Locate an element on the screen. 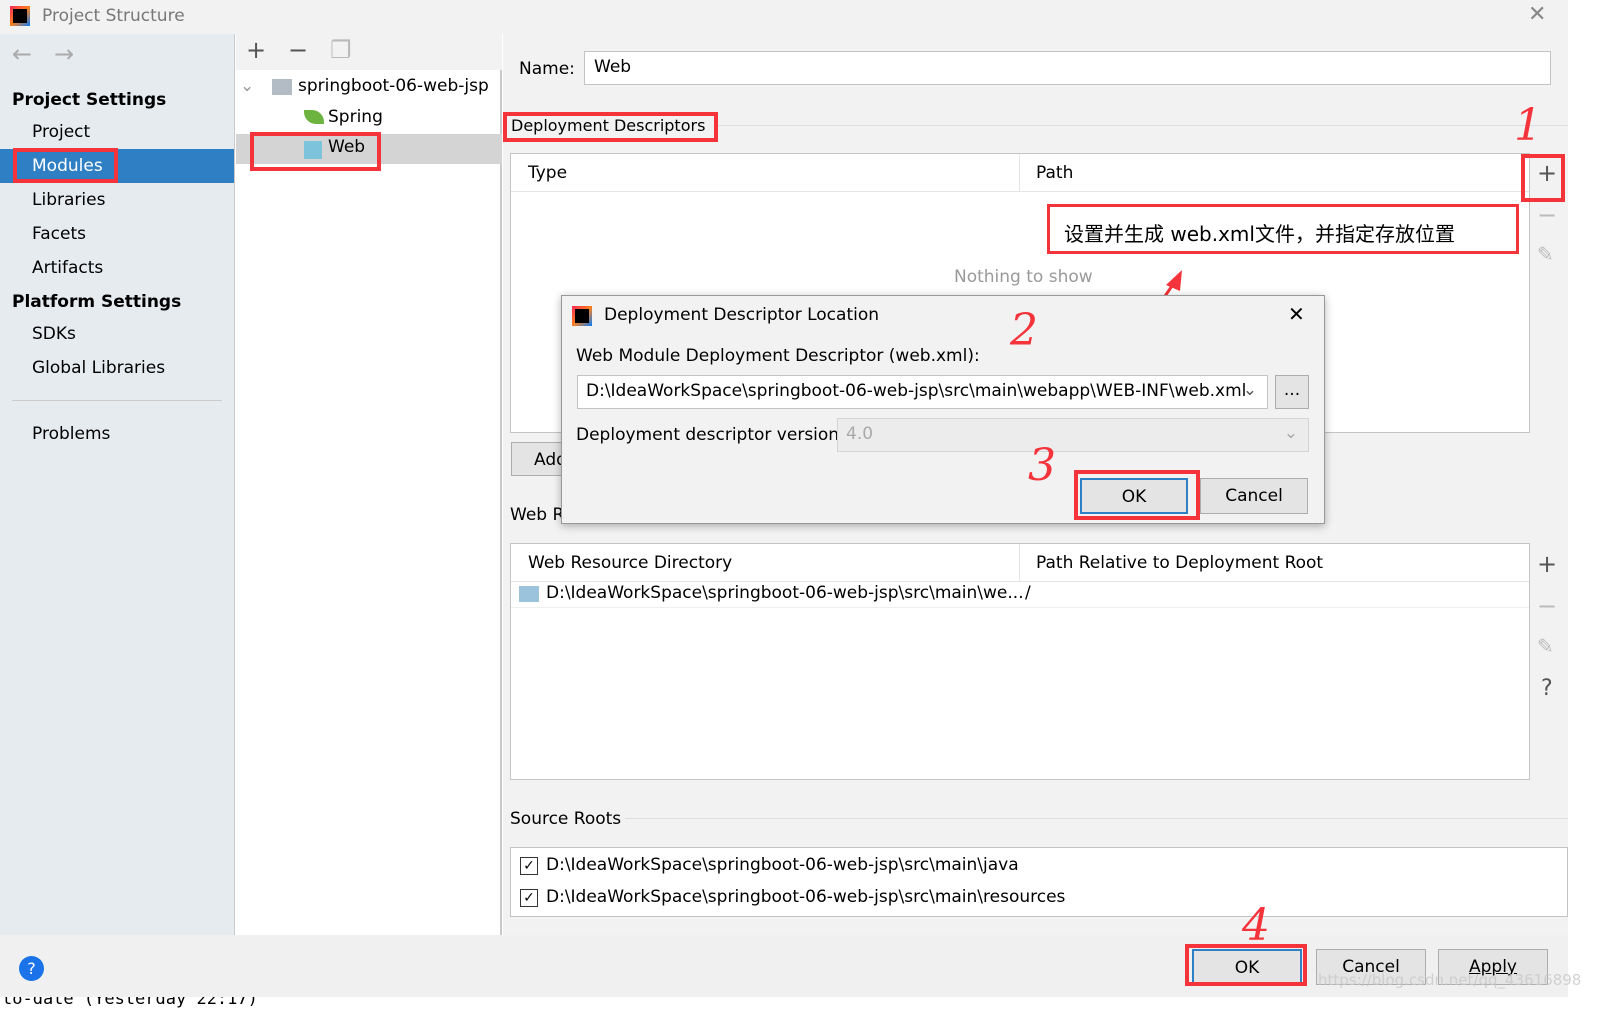  web-resource-heading: Web R is located at coordinates (537, 515).